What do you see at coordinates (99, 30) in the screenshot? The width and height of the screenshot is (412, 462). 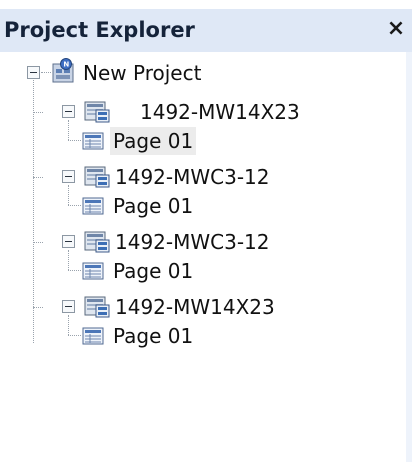 I see `panel-title: Project Explorer` at bounding box center [99, 30].